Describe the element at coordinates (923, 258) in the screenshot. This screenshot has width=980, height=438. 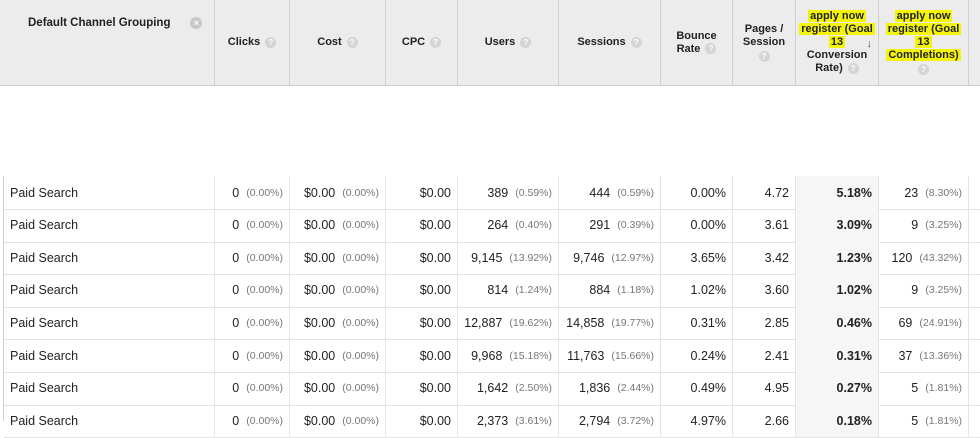
I see `cell-completions: 120 (43.32%)` at that location.